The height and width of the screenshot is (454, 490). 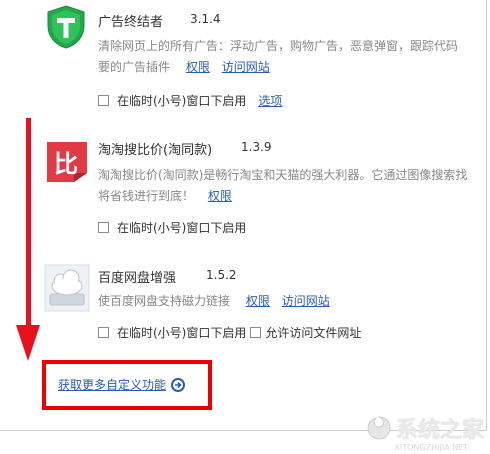 I want to click on annotation-arrow-head, so click(x=28, y=343).